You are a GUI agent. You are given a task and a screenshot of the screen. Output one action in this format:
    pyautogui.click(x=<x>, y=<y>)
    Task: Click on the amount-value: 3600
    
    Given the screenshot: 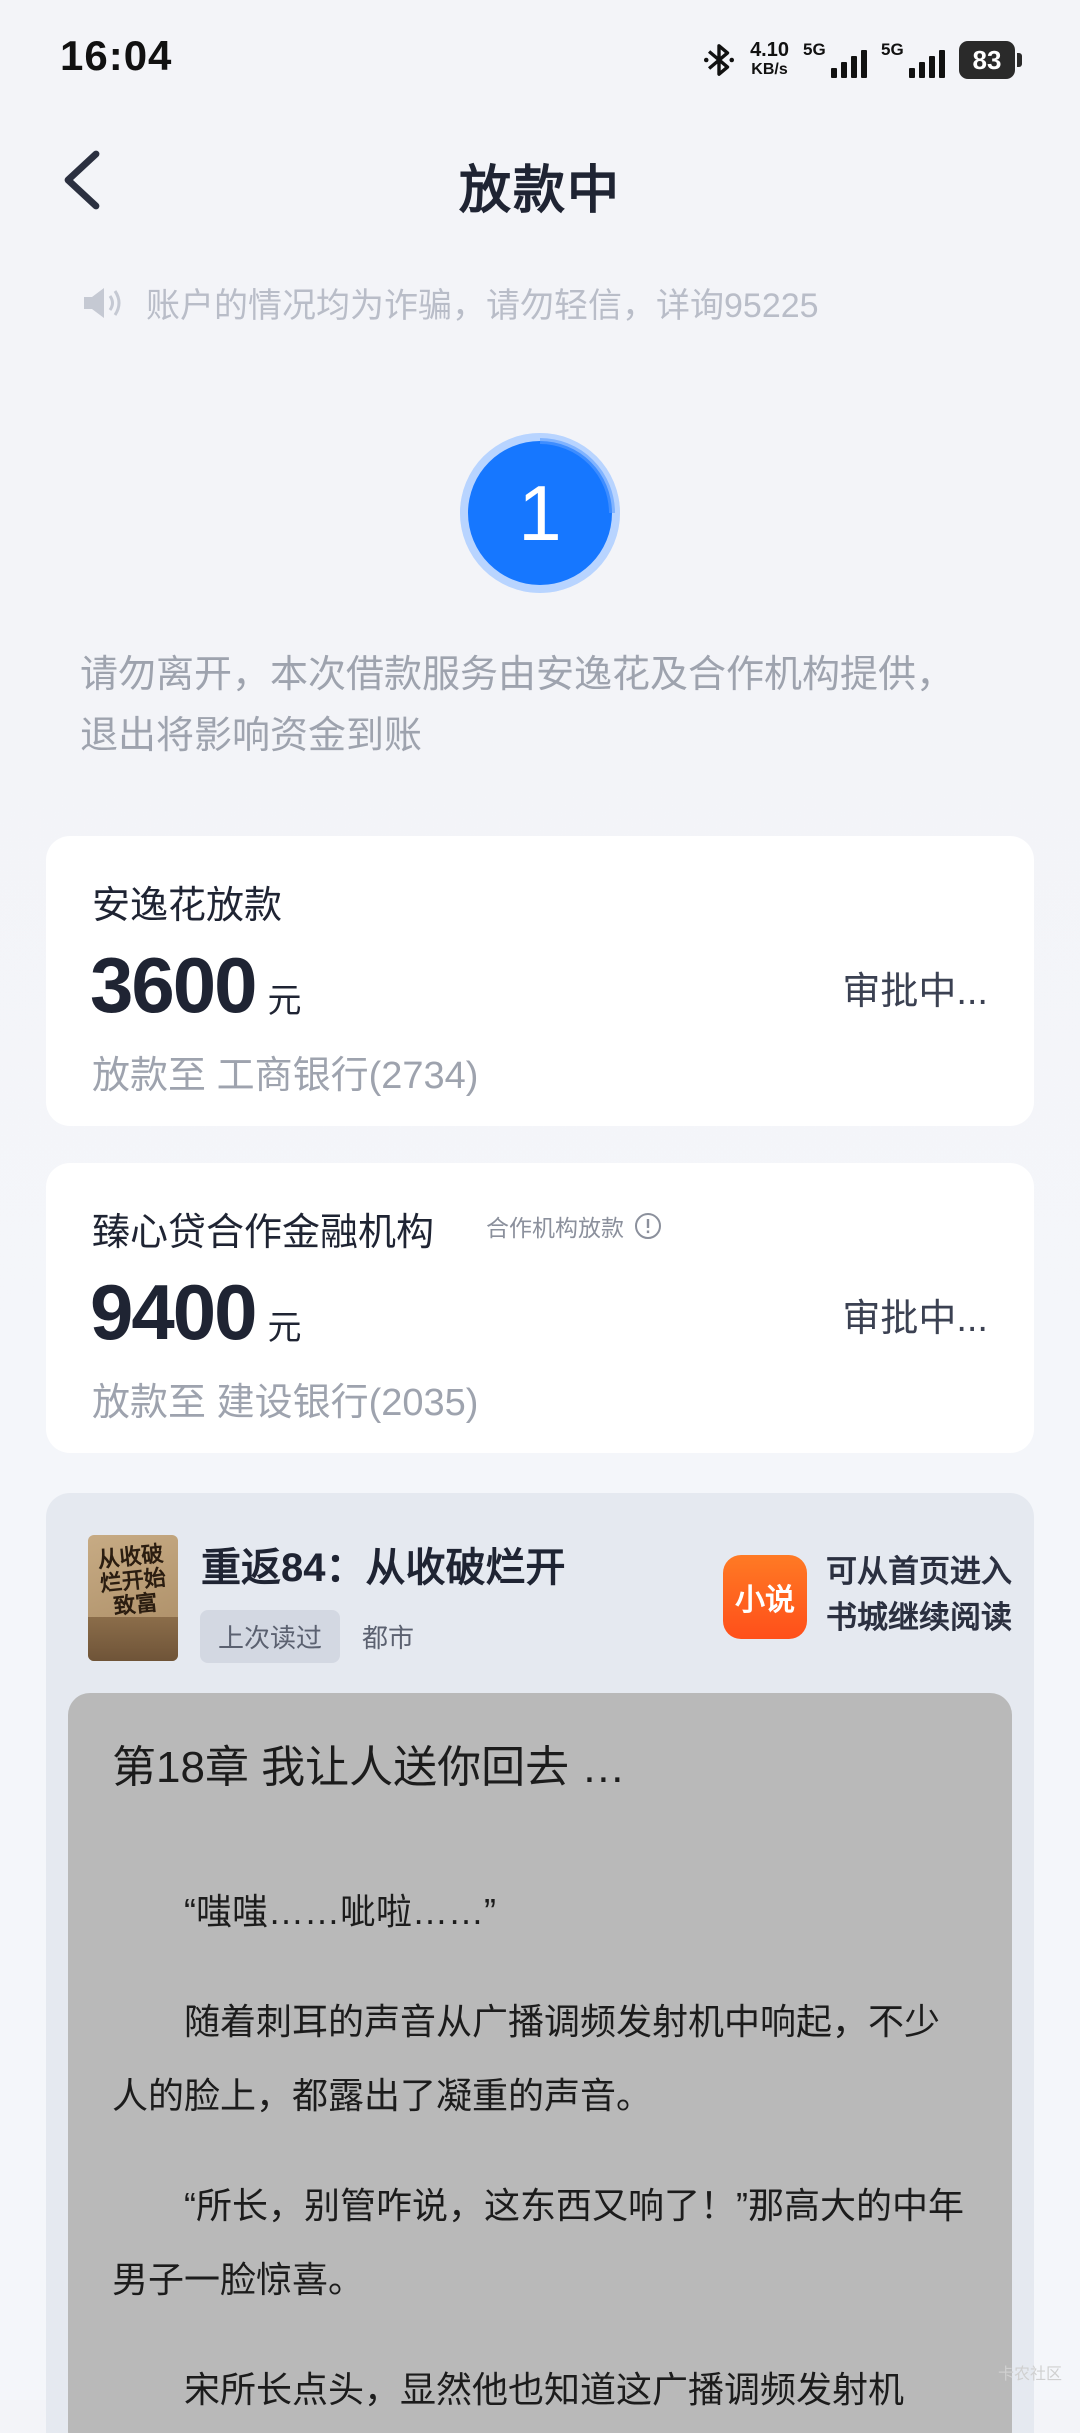 What is the action you would take?
    pyautogui.click(x=174, y=985)
    